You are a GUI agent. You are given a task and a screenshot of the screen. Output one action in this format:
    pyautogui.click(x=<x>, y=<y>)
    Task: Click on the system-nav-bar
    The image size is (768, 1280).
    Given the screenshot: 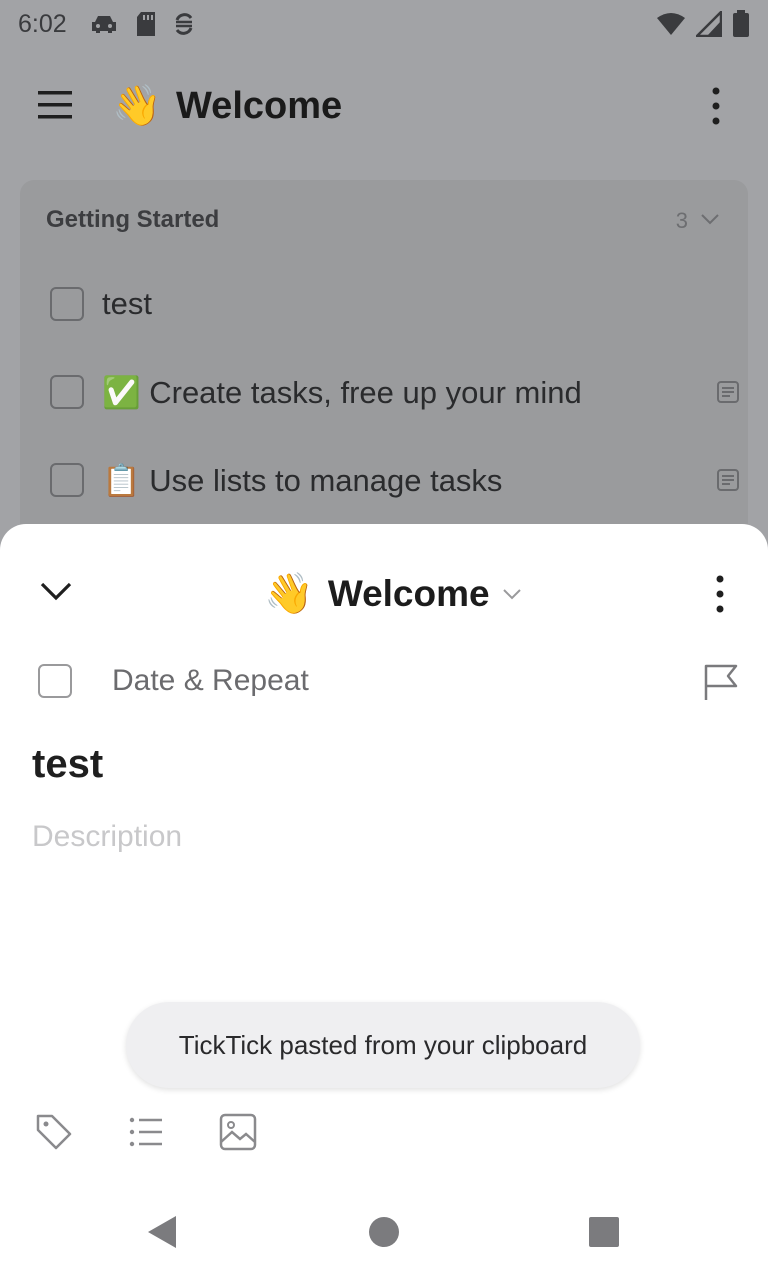 What is the action you would take?
    pyautogui.click(x=384, y=1235)
    